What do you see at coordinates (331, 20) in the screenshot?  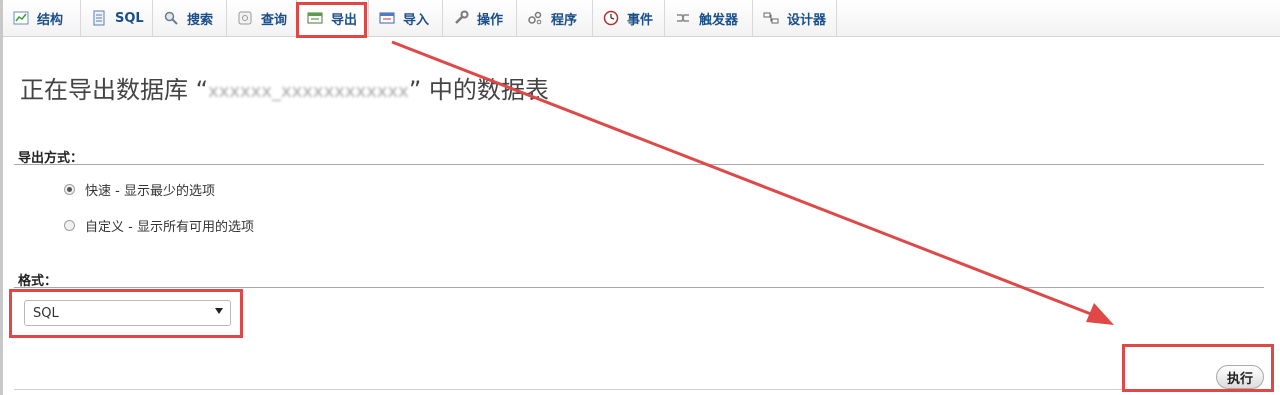 I see `annotation-box-export-tab` at bounding box center [331, 20].